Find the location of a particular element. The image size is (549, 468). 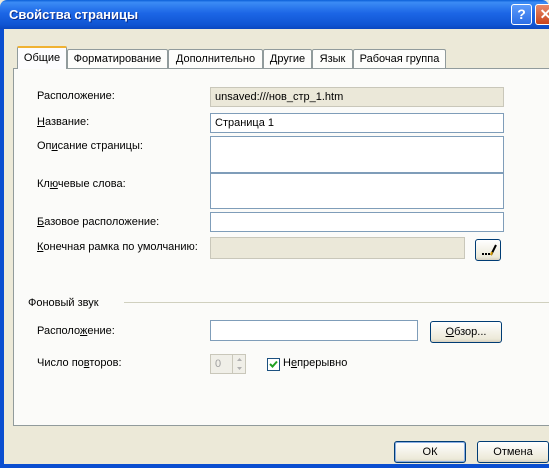

close-button: ✕ is located at coordinates (542, 14).